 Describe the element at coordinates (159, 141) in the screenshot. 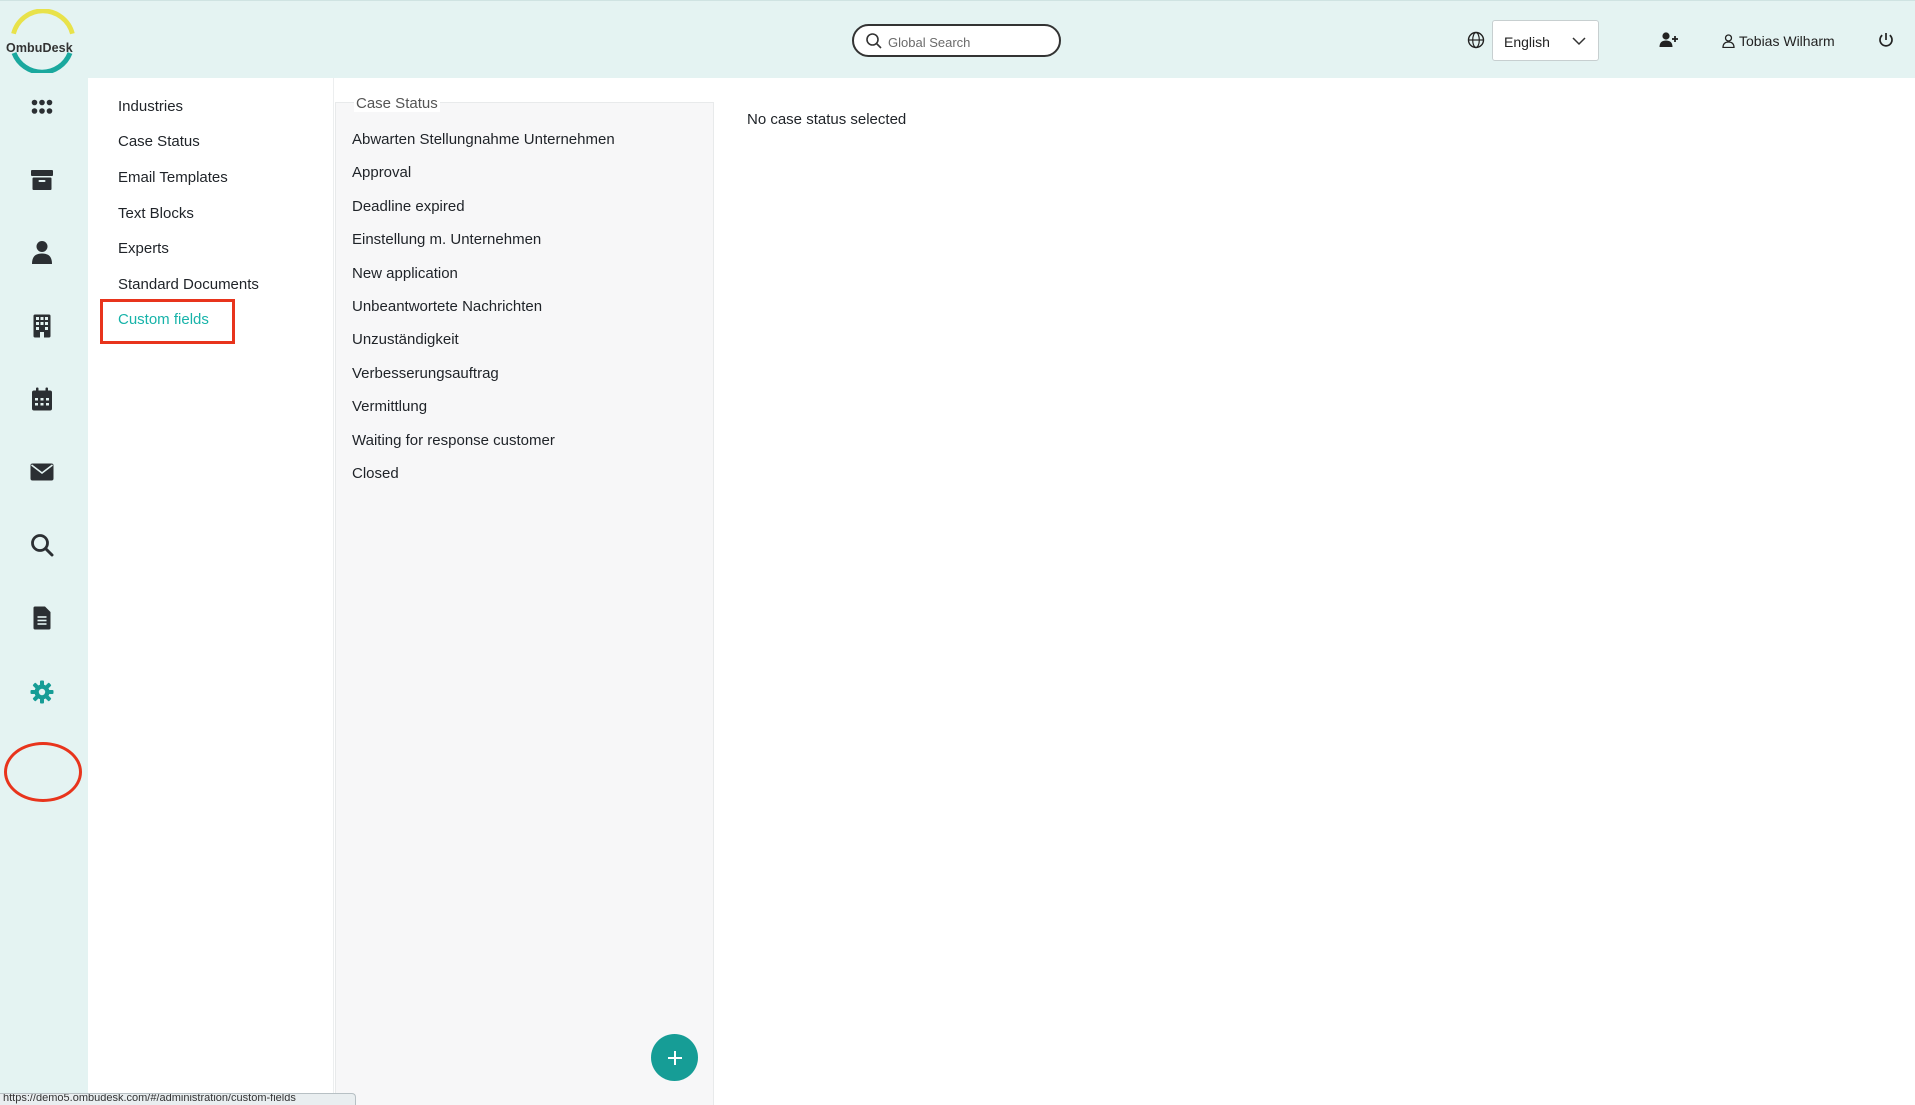

I see `admin-nav-case-status: Case Status` at that location.